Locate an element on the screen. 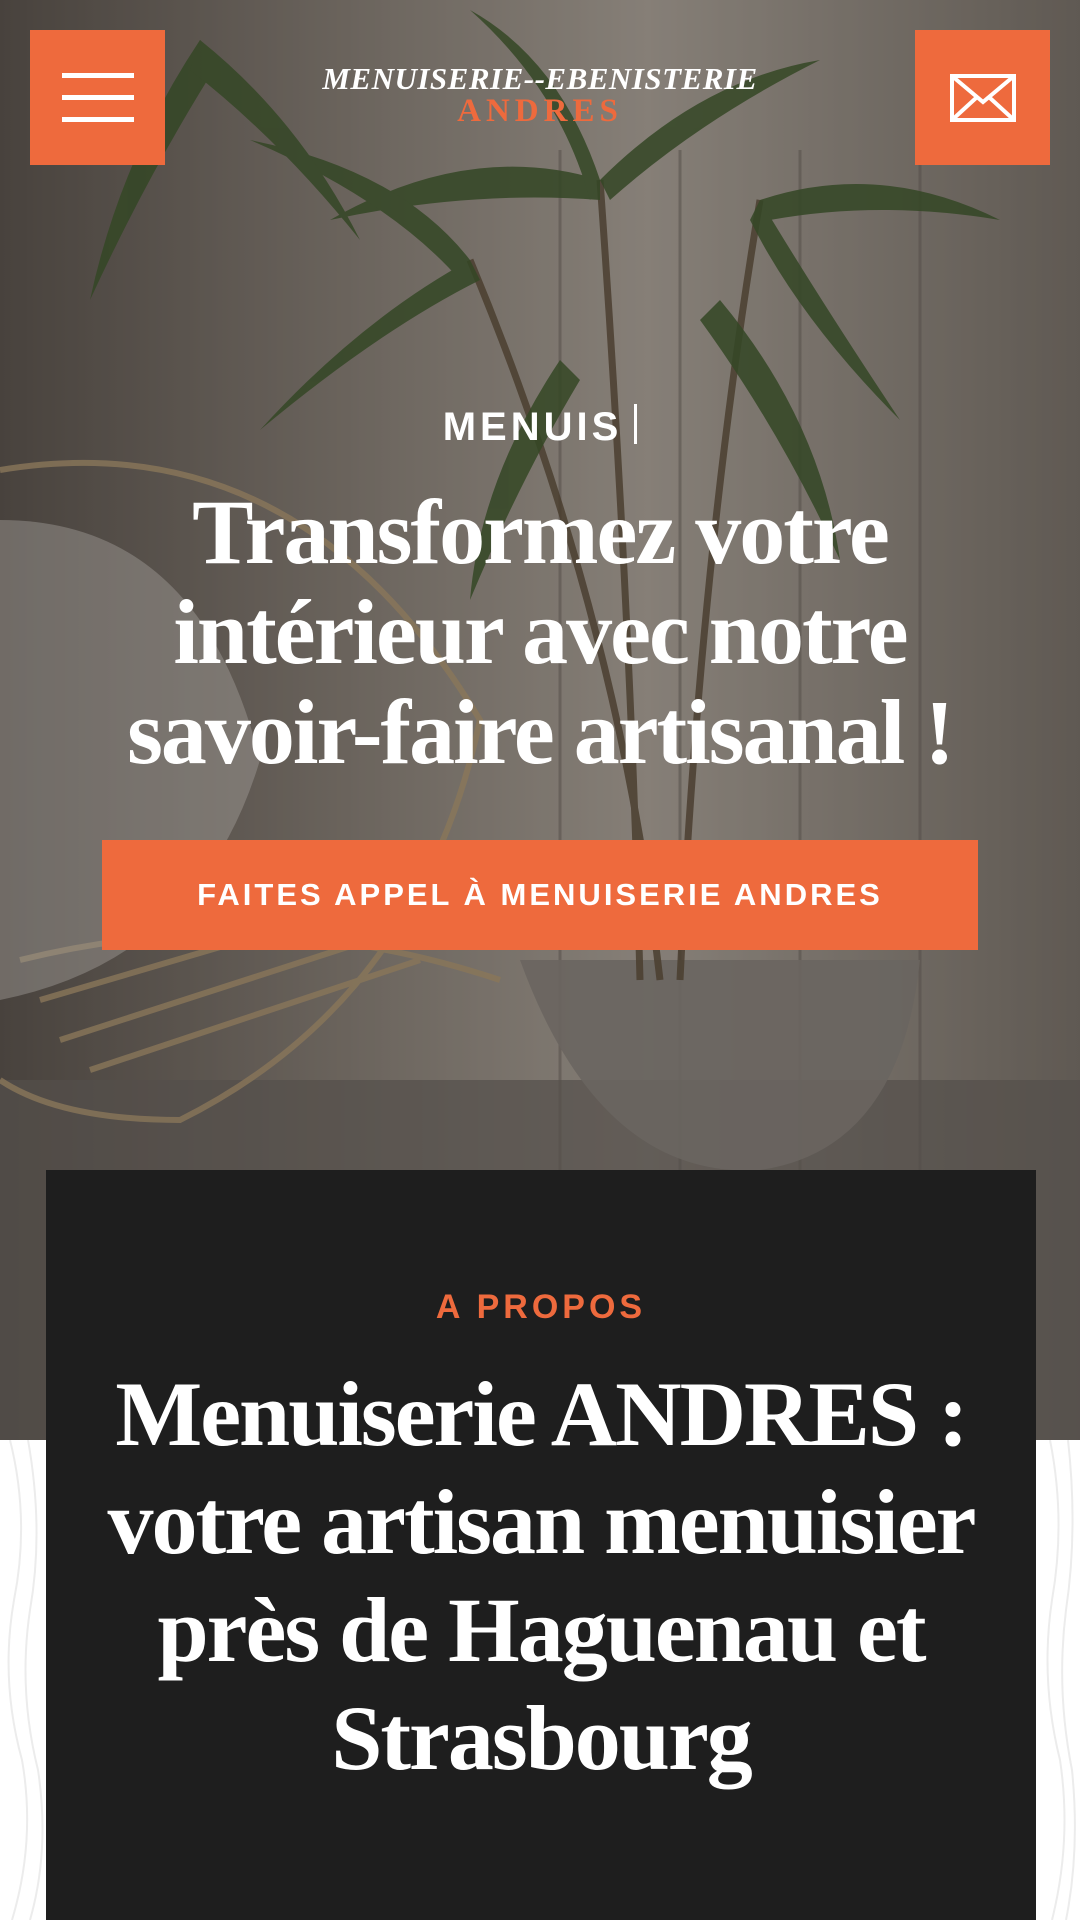 Image resolution: width=1080 pixels, height=1920 pixels. hamburger-menu-icon is located at coordinates (97, 75).